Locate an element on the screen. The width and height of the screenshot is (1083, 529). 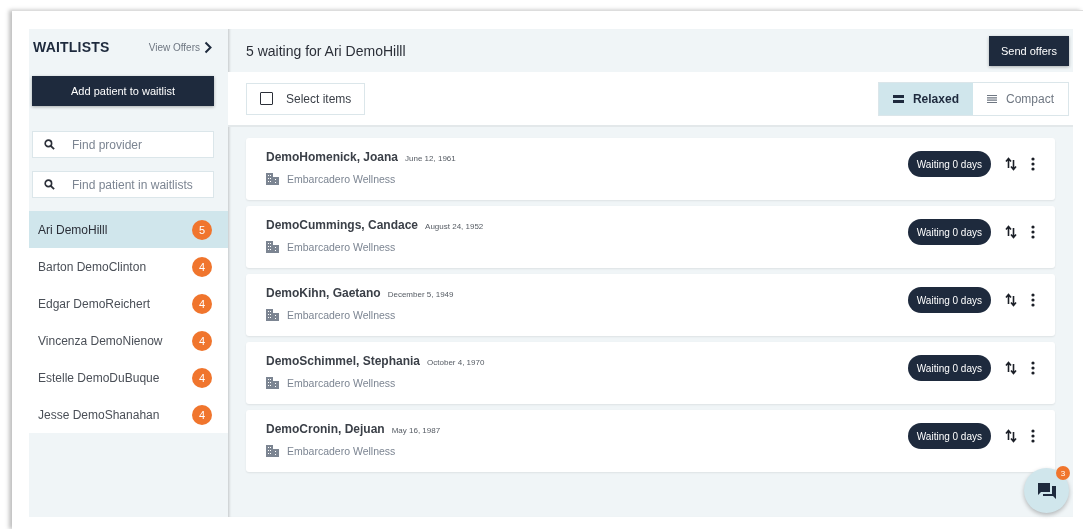
provider-item: Estelle DemoDuBuque 4 is located at coordinates (128, 377).